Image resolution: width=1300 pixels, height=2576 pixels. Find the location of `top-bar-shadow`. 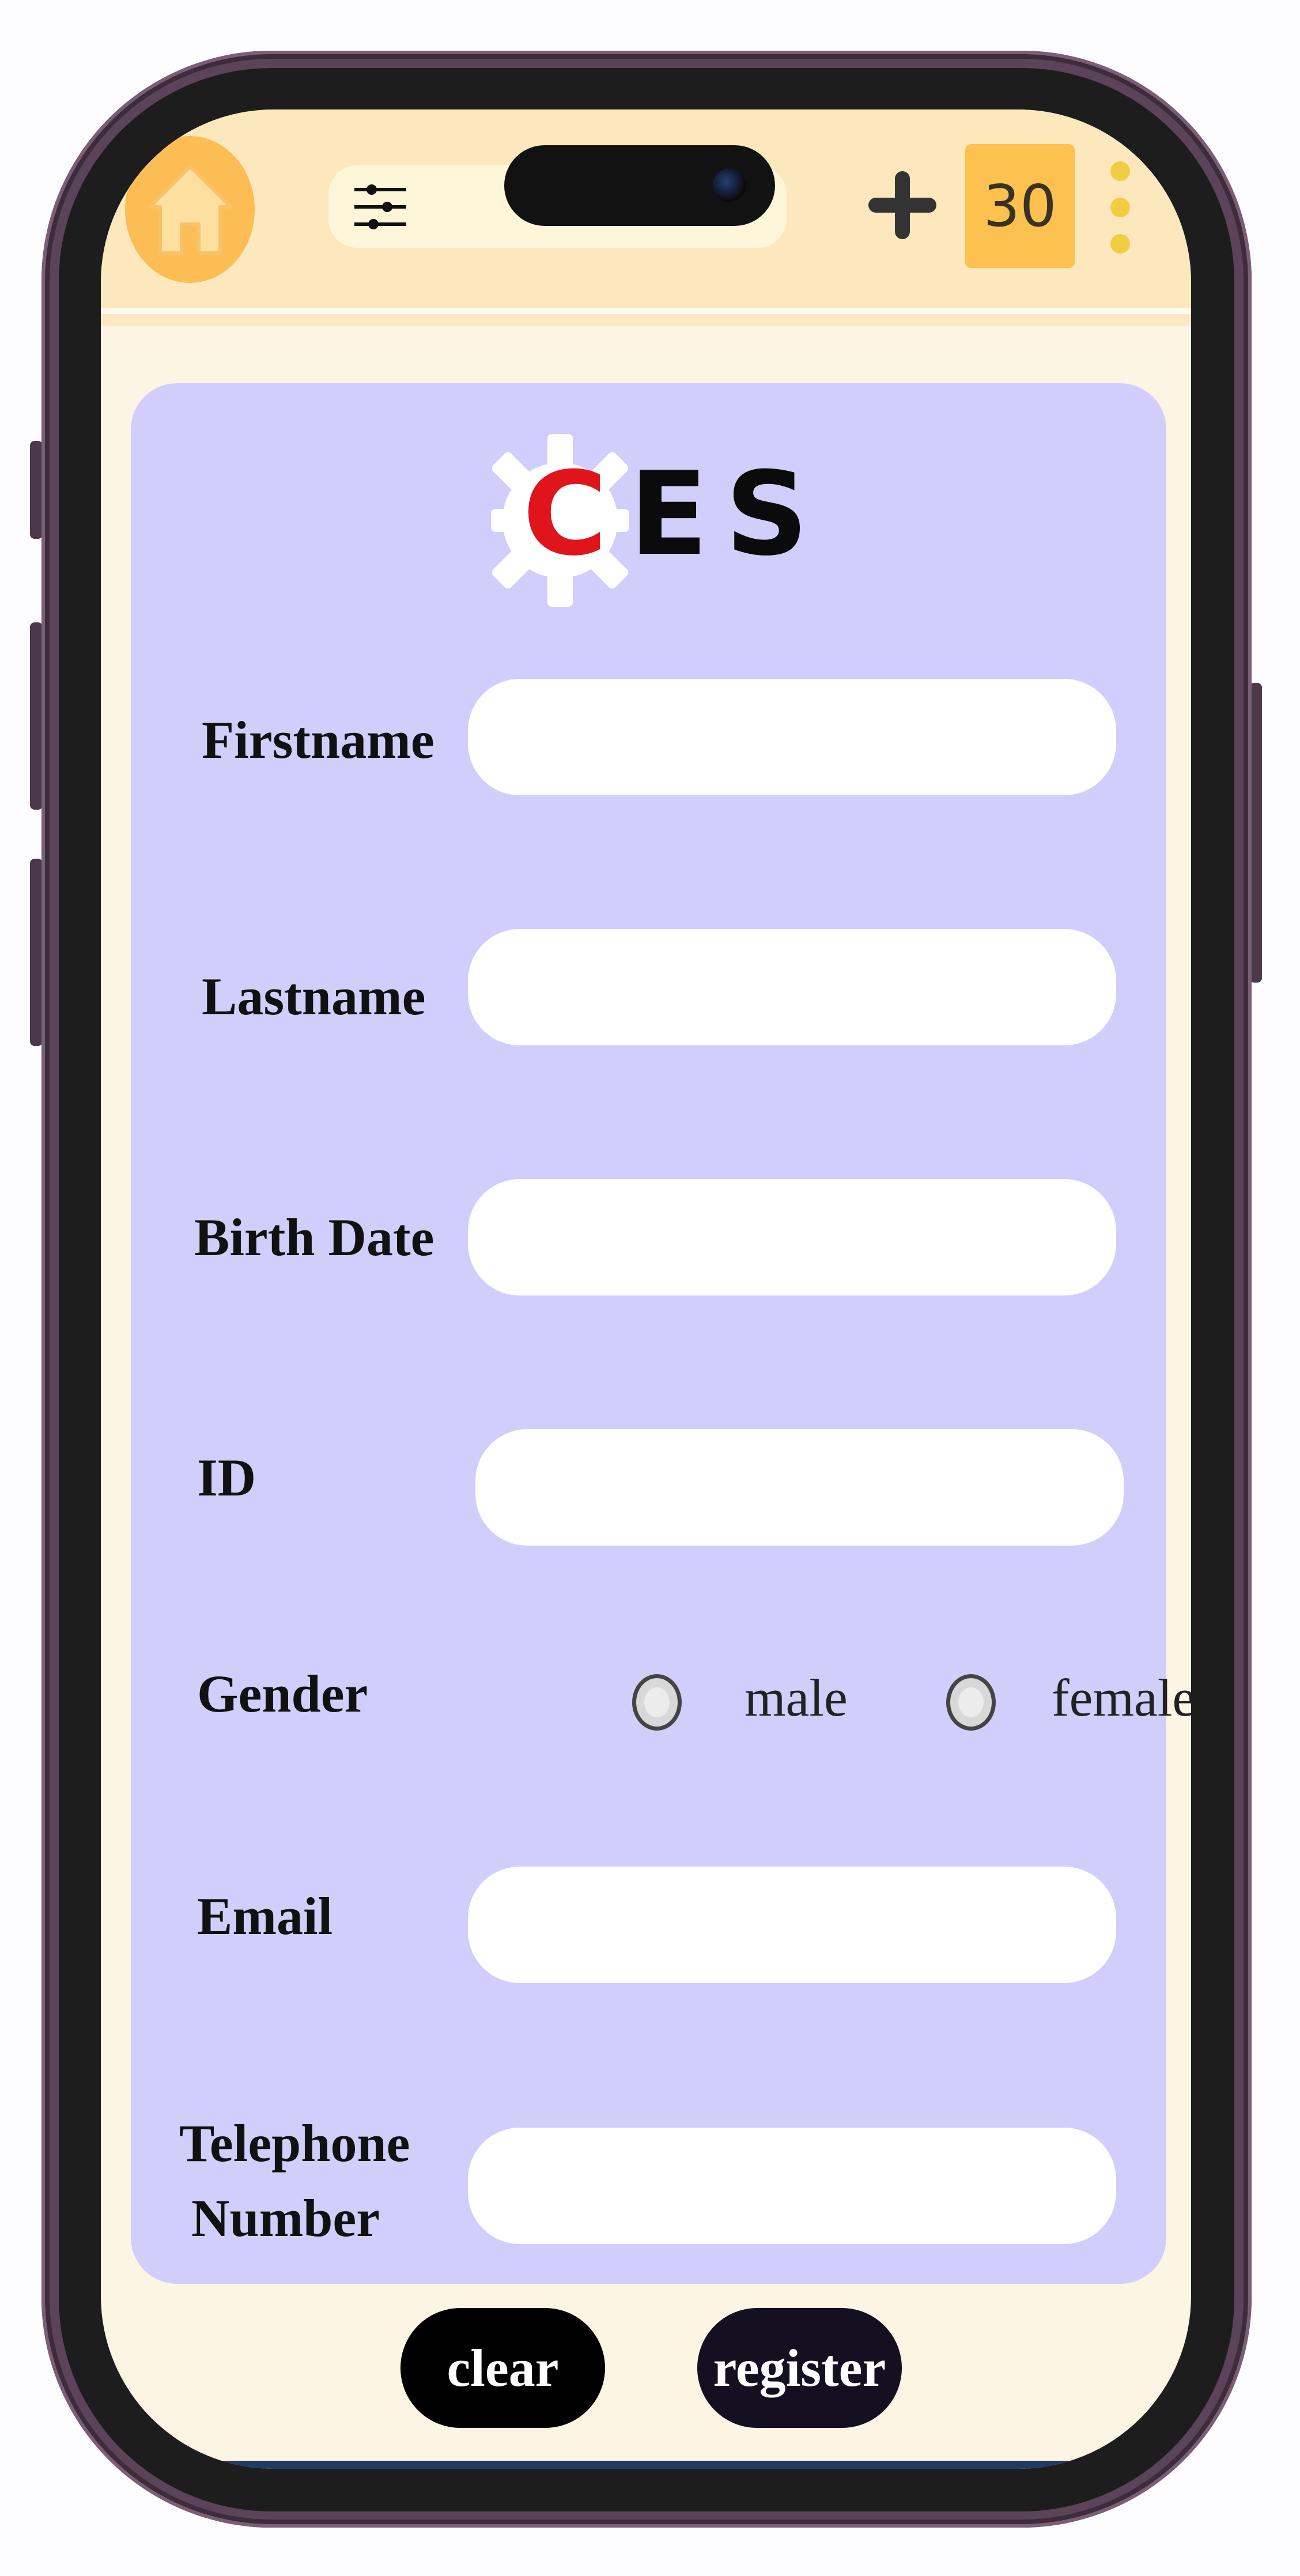

top-bar-shadow is located at coordinates (646, 320).